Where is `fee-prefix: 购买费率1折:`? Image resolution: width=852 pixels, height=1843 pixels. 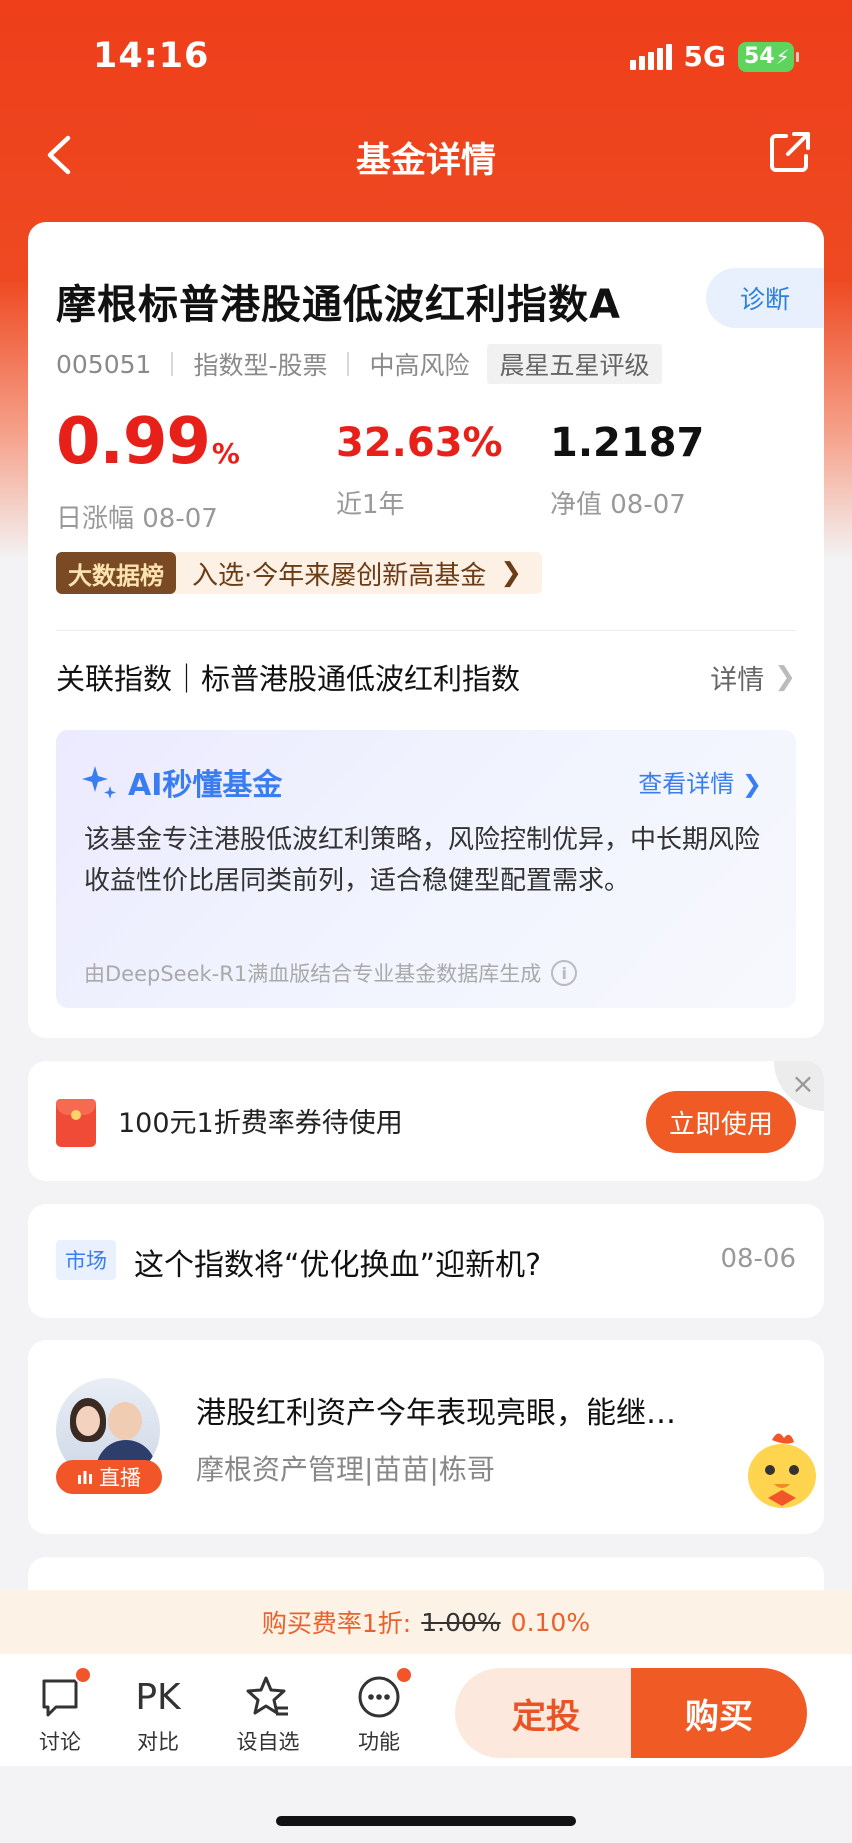 fee-prefix: 购买费率1折: is located at coordinates (336, 1623).